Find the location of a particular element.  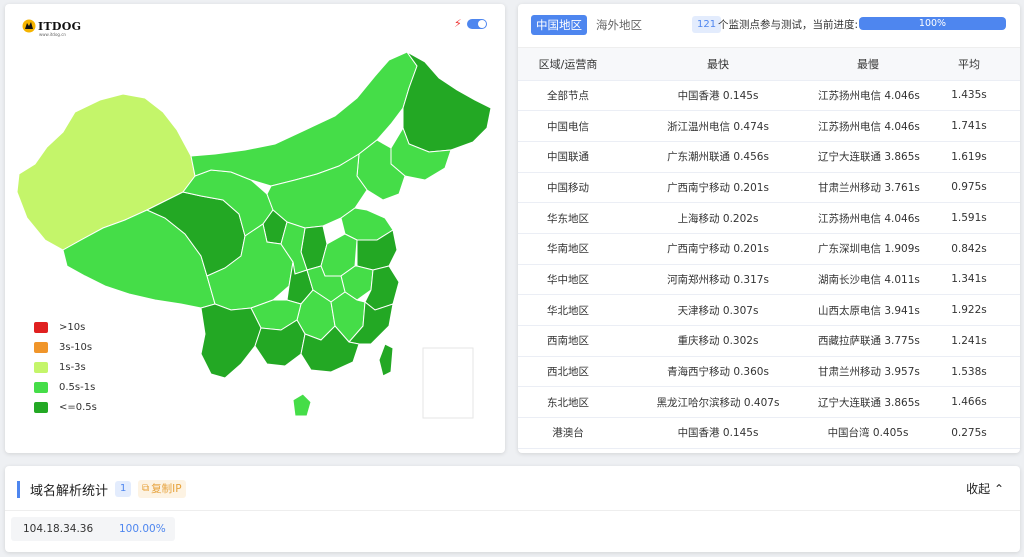

table-row: 港澳台 中国香港 0.145s 中国台湾 0.405s 0.275s is located at coordinates (769, 433).